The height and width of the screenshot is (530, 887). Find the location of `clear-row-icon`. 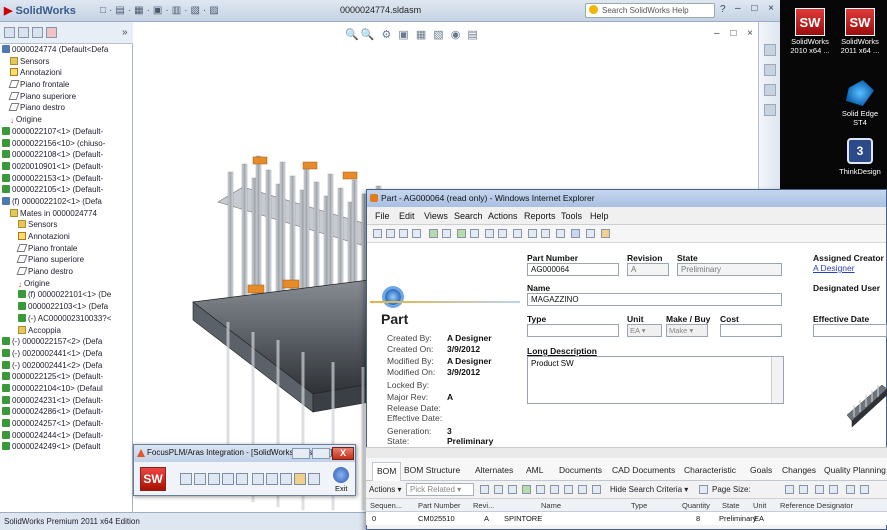

clear-row-icon is located at coordinates (596, 489).